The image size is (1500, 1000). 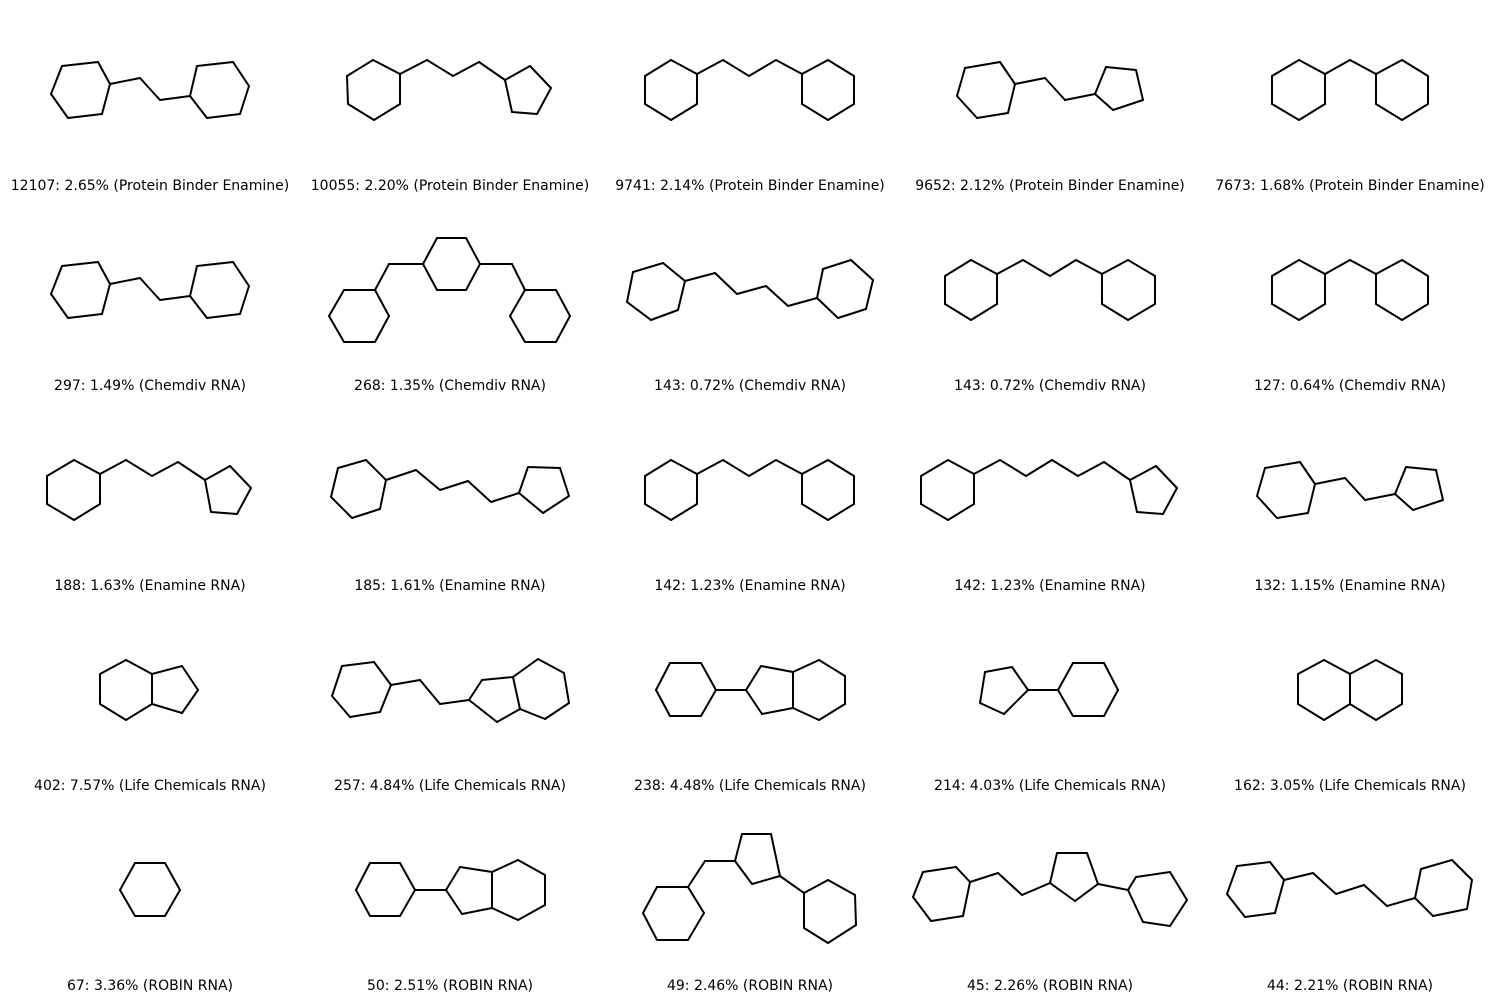 I want to click on molecule-cell: 9741: 2.14% (Protein Binder Enamine), so click(x=750, y=100).